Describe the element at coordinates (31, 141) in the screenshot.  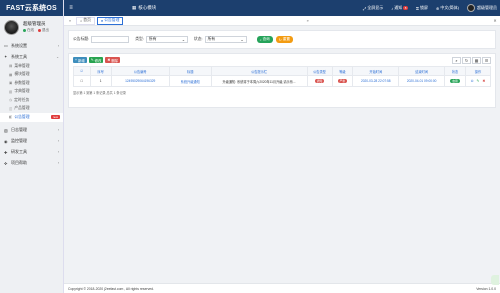
I see `sidebar-item-monitor: ◉ 监控管理 ‹` at that location.